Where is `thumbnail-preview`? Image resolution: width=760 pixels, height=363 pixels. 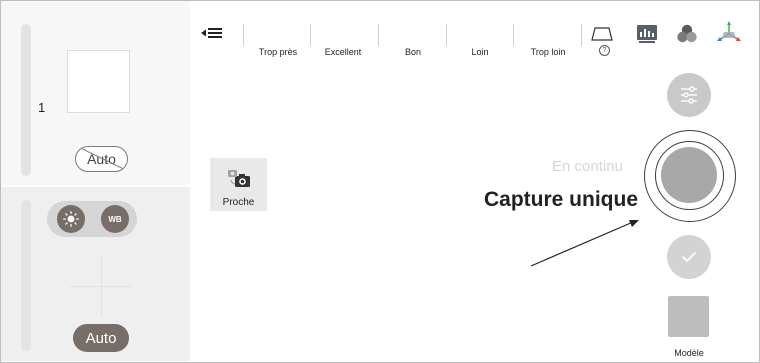 thumbnail-preview is located at coordinates (98, 81).